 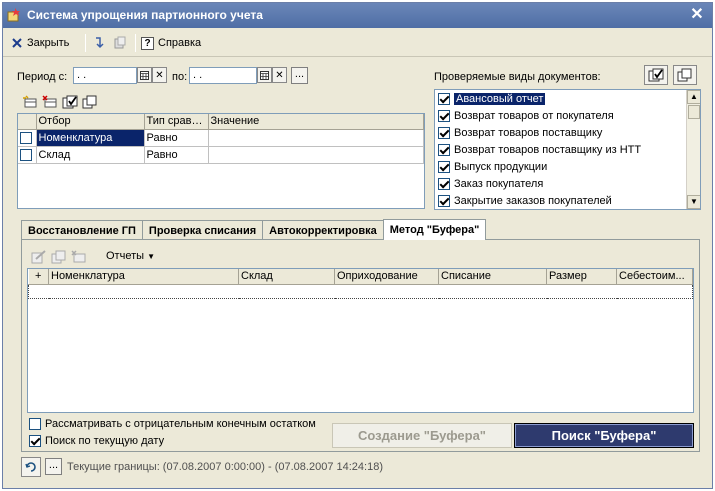 I want to click on reports-menu: Отчеты ▼, so click(x=130, y=256).